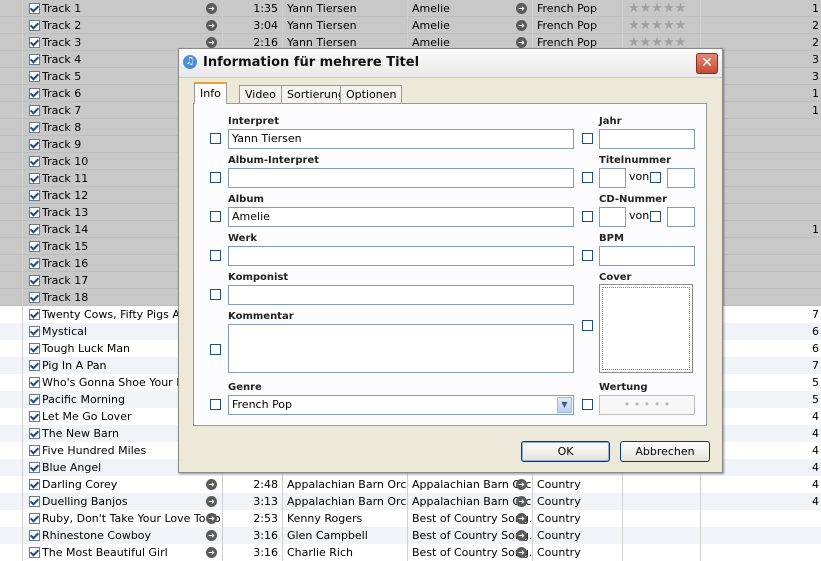 The width and height of the screenshot is (821, 561). What do you see at coordinates (401, 348) in the screenshot?
I see `kommentar-field` at bounding box center [401, 348].